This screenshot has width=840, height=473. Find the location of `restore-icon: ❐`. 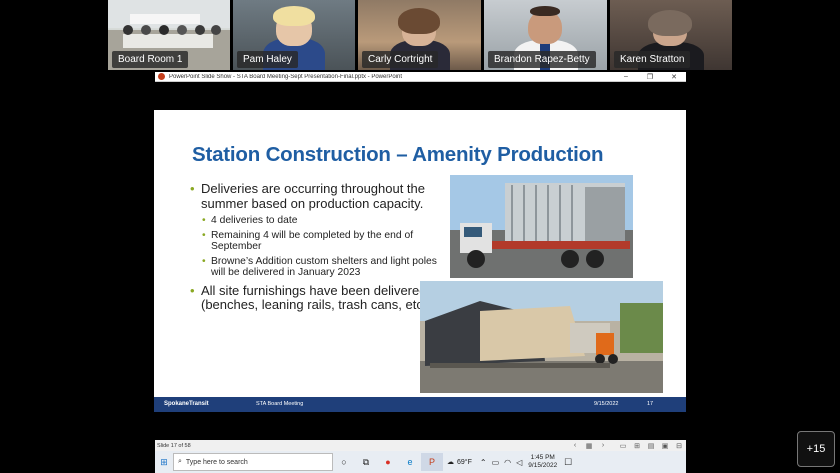

restore-icon: ❐ is located at coordinates (650, 77).